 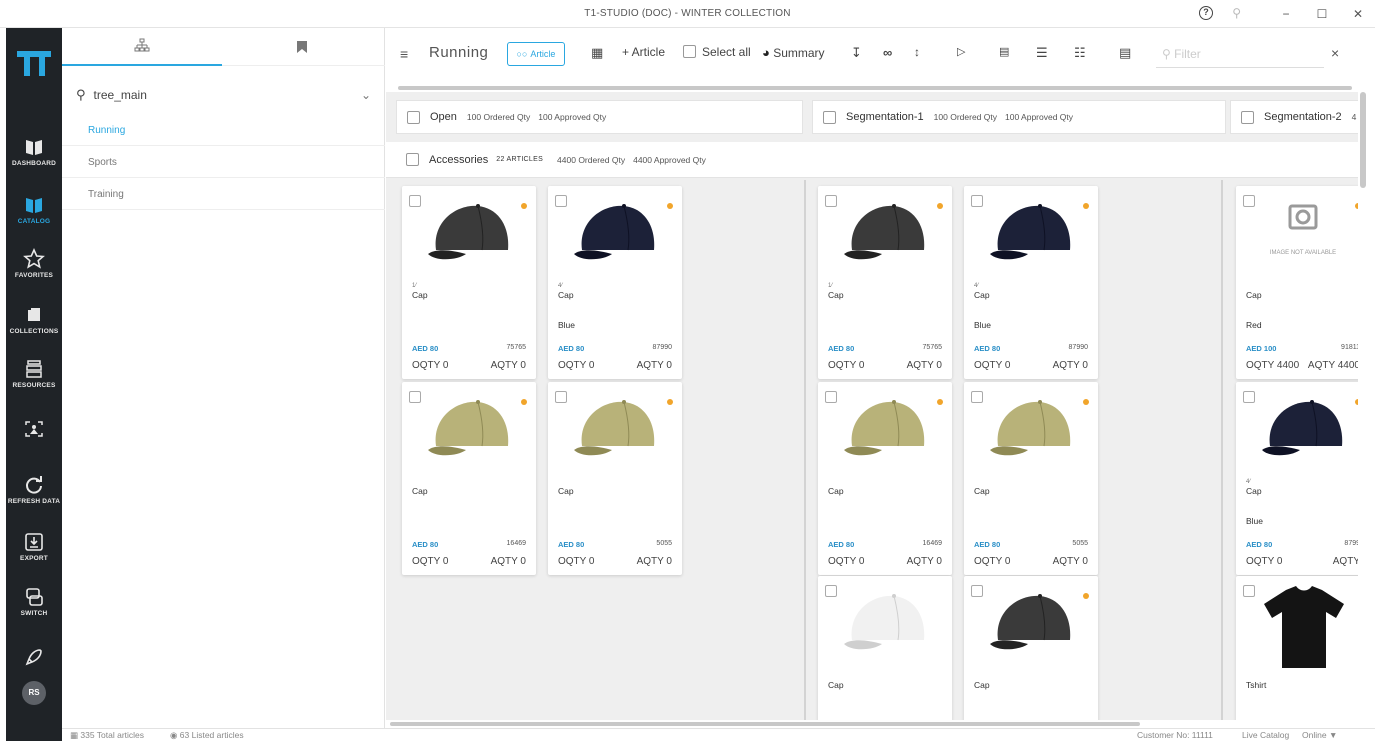 I want to click on binoculars-tool-icon: ∞, so click(x=887, y=52).